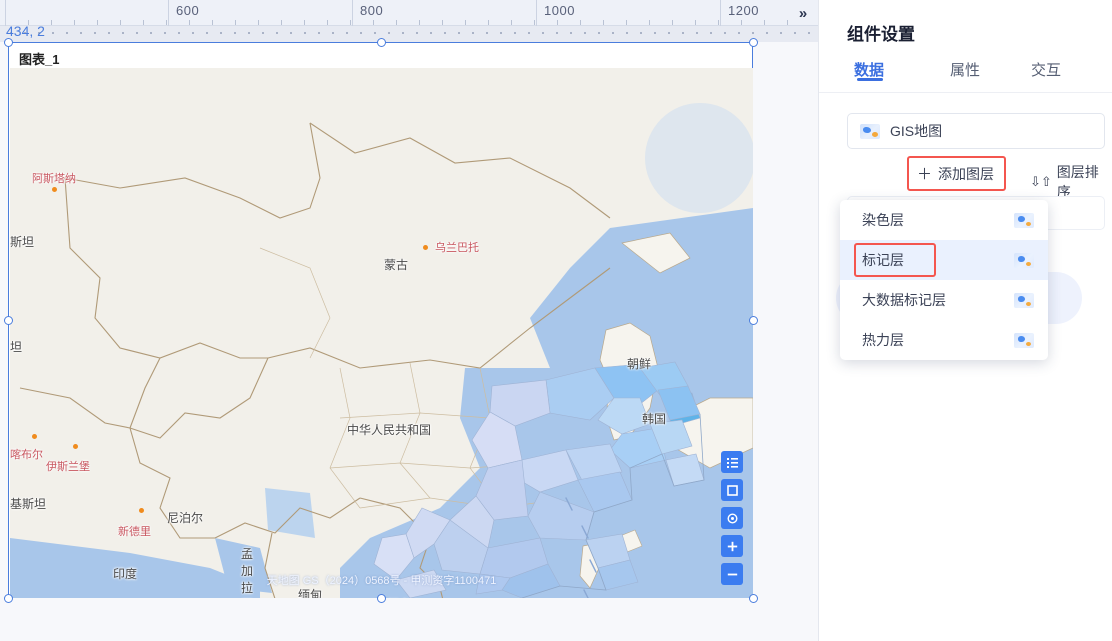 Image resolution: width=1112 pixels, height=641 pixels. I want to click on horizontal-ruler: 600 800 1000 1200, so click(409, 13).